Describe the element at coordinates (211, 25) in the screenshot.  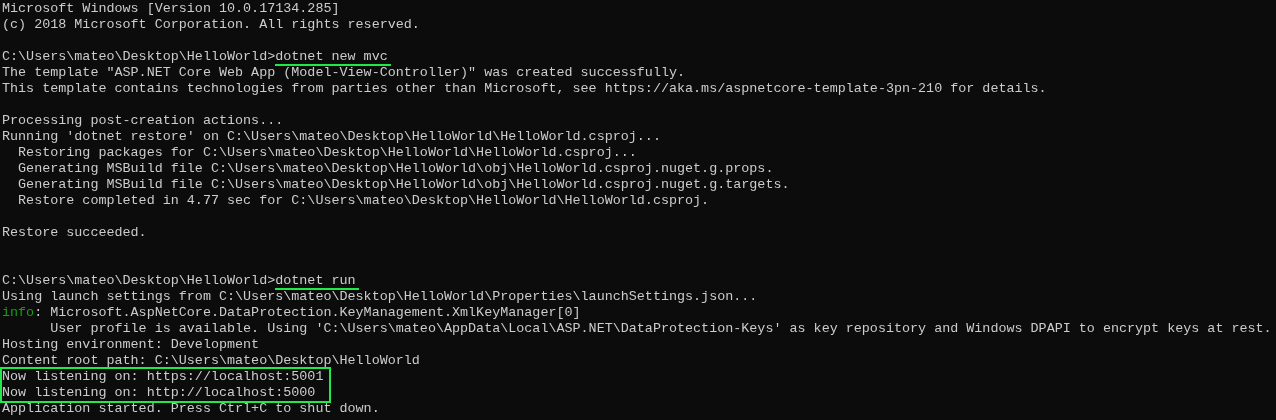
I see `console-text: (c) 2018 Microsoft Corporation. All rights reserved.` at that location.